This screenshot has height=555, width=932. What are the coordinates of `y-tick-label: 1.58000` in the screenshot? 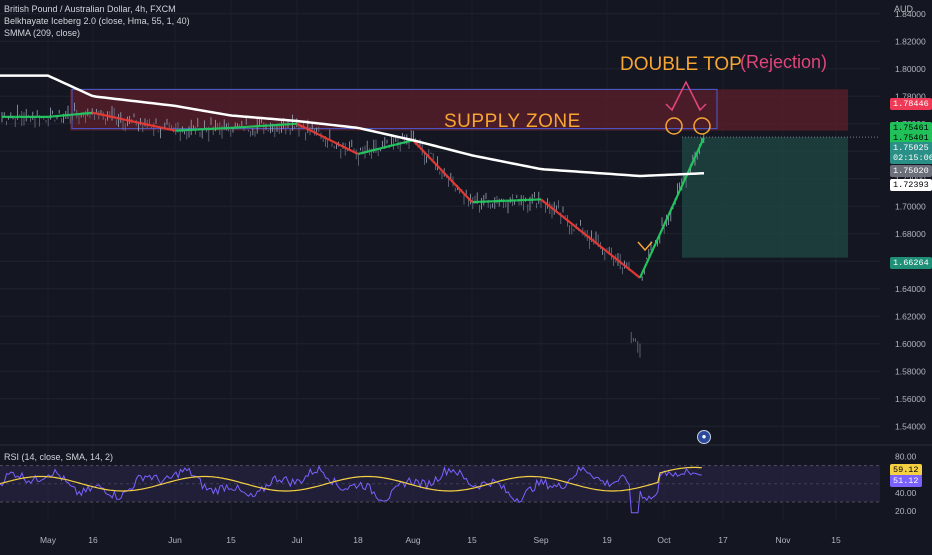 It's located at (910, 371).